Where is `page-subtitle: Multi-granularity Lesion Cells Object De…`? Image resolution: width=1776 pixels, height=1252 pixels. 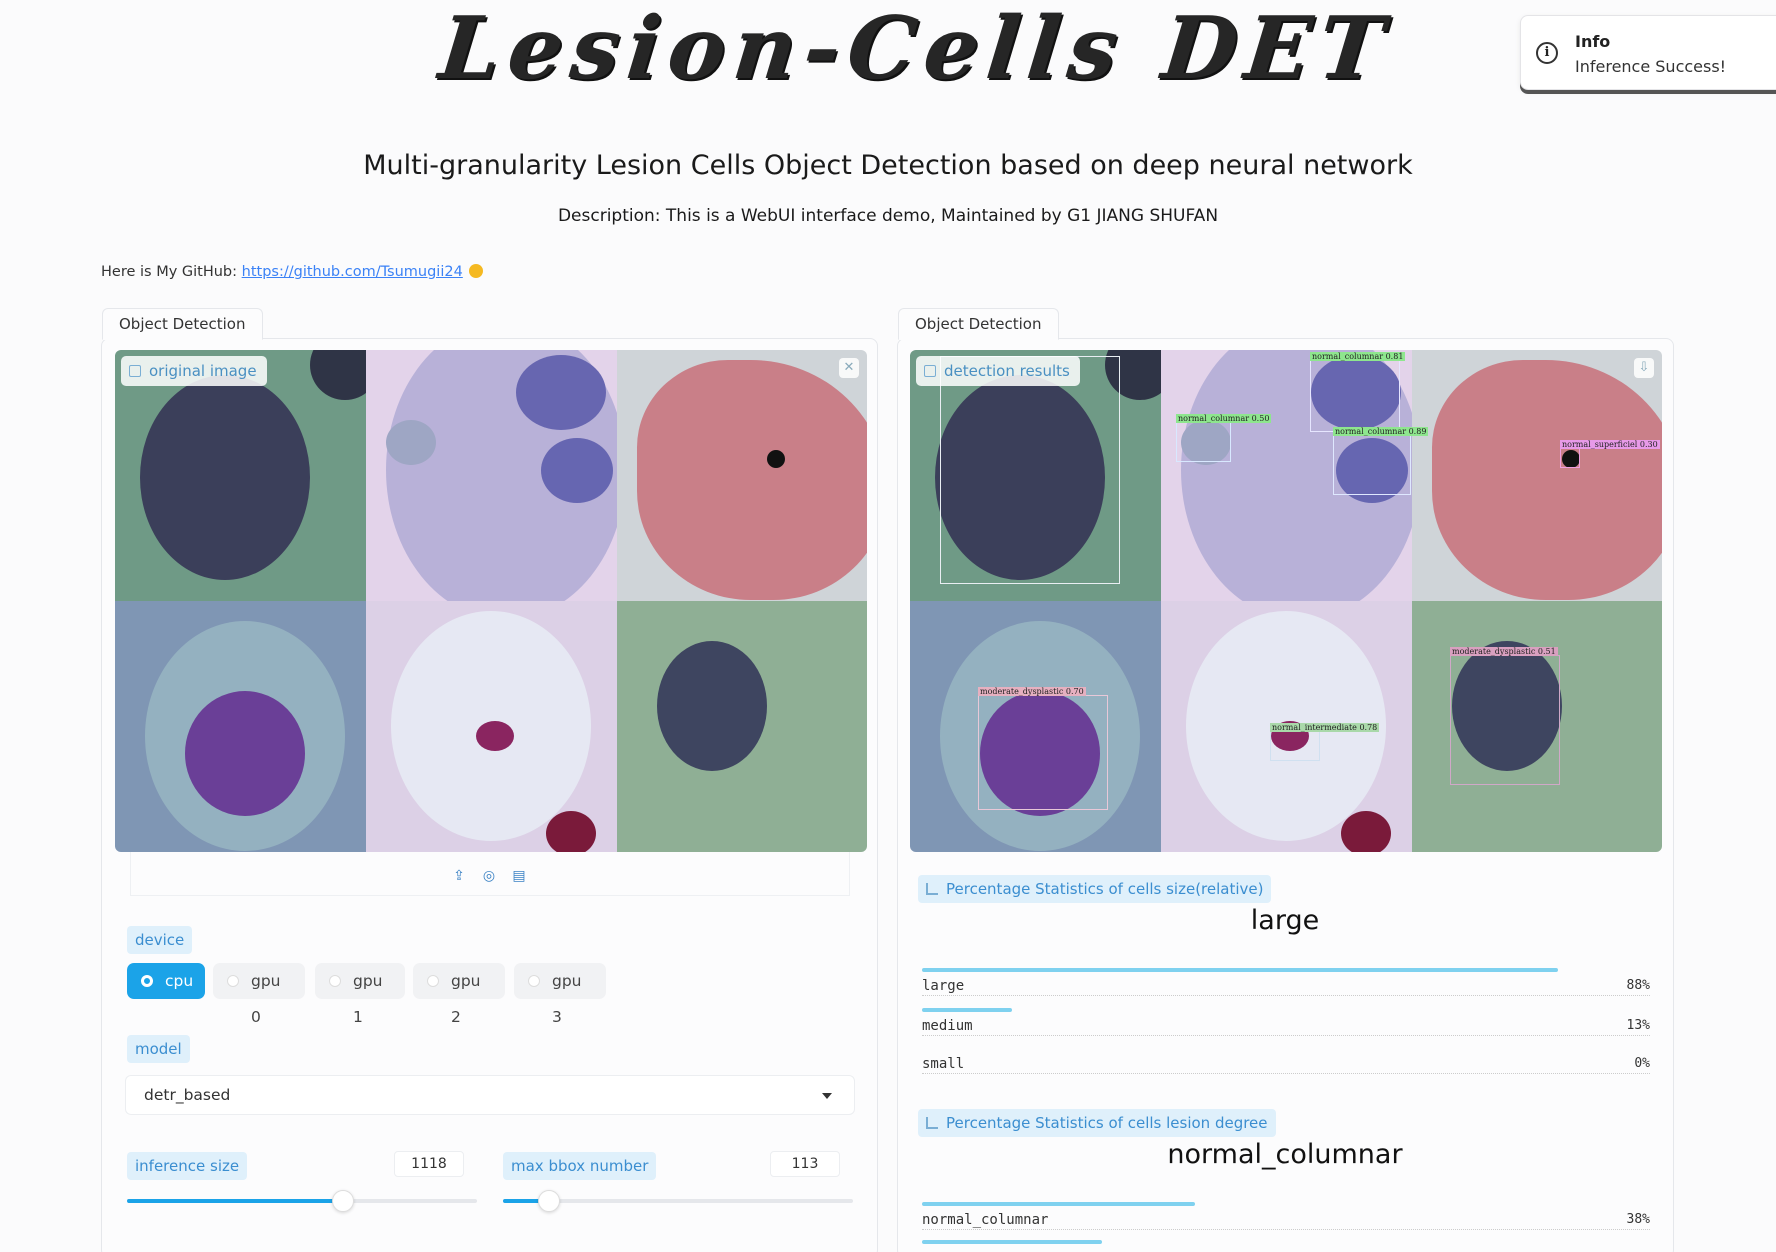 page-subtitle: Multi-granularity Lesion Cells Object De… is located at coordinates (888, 165).